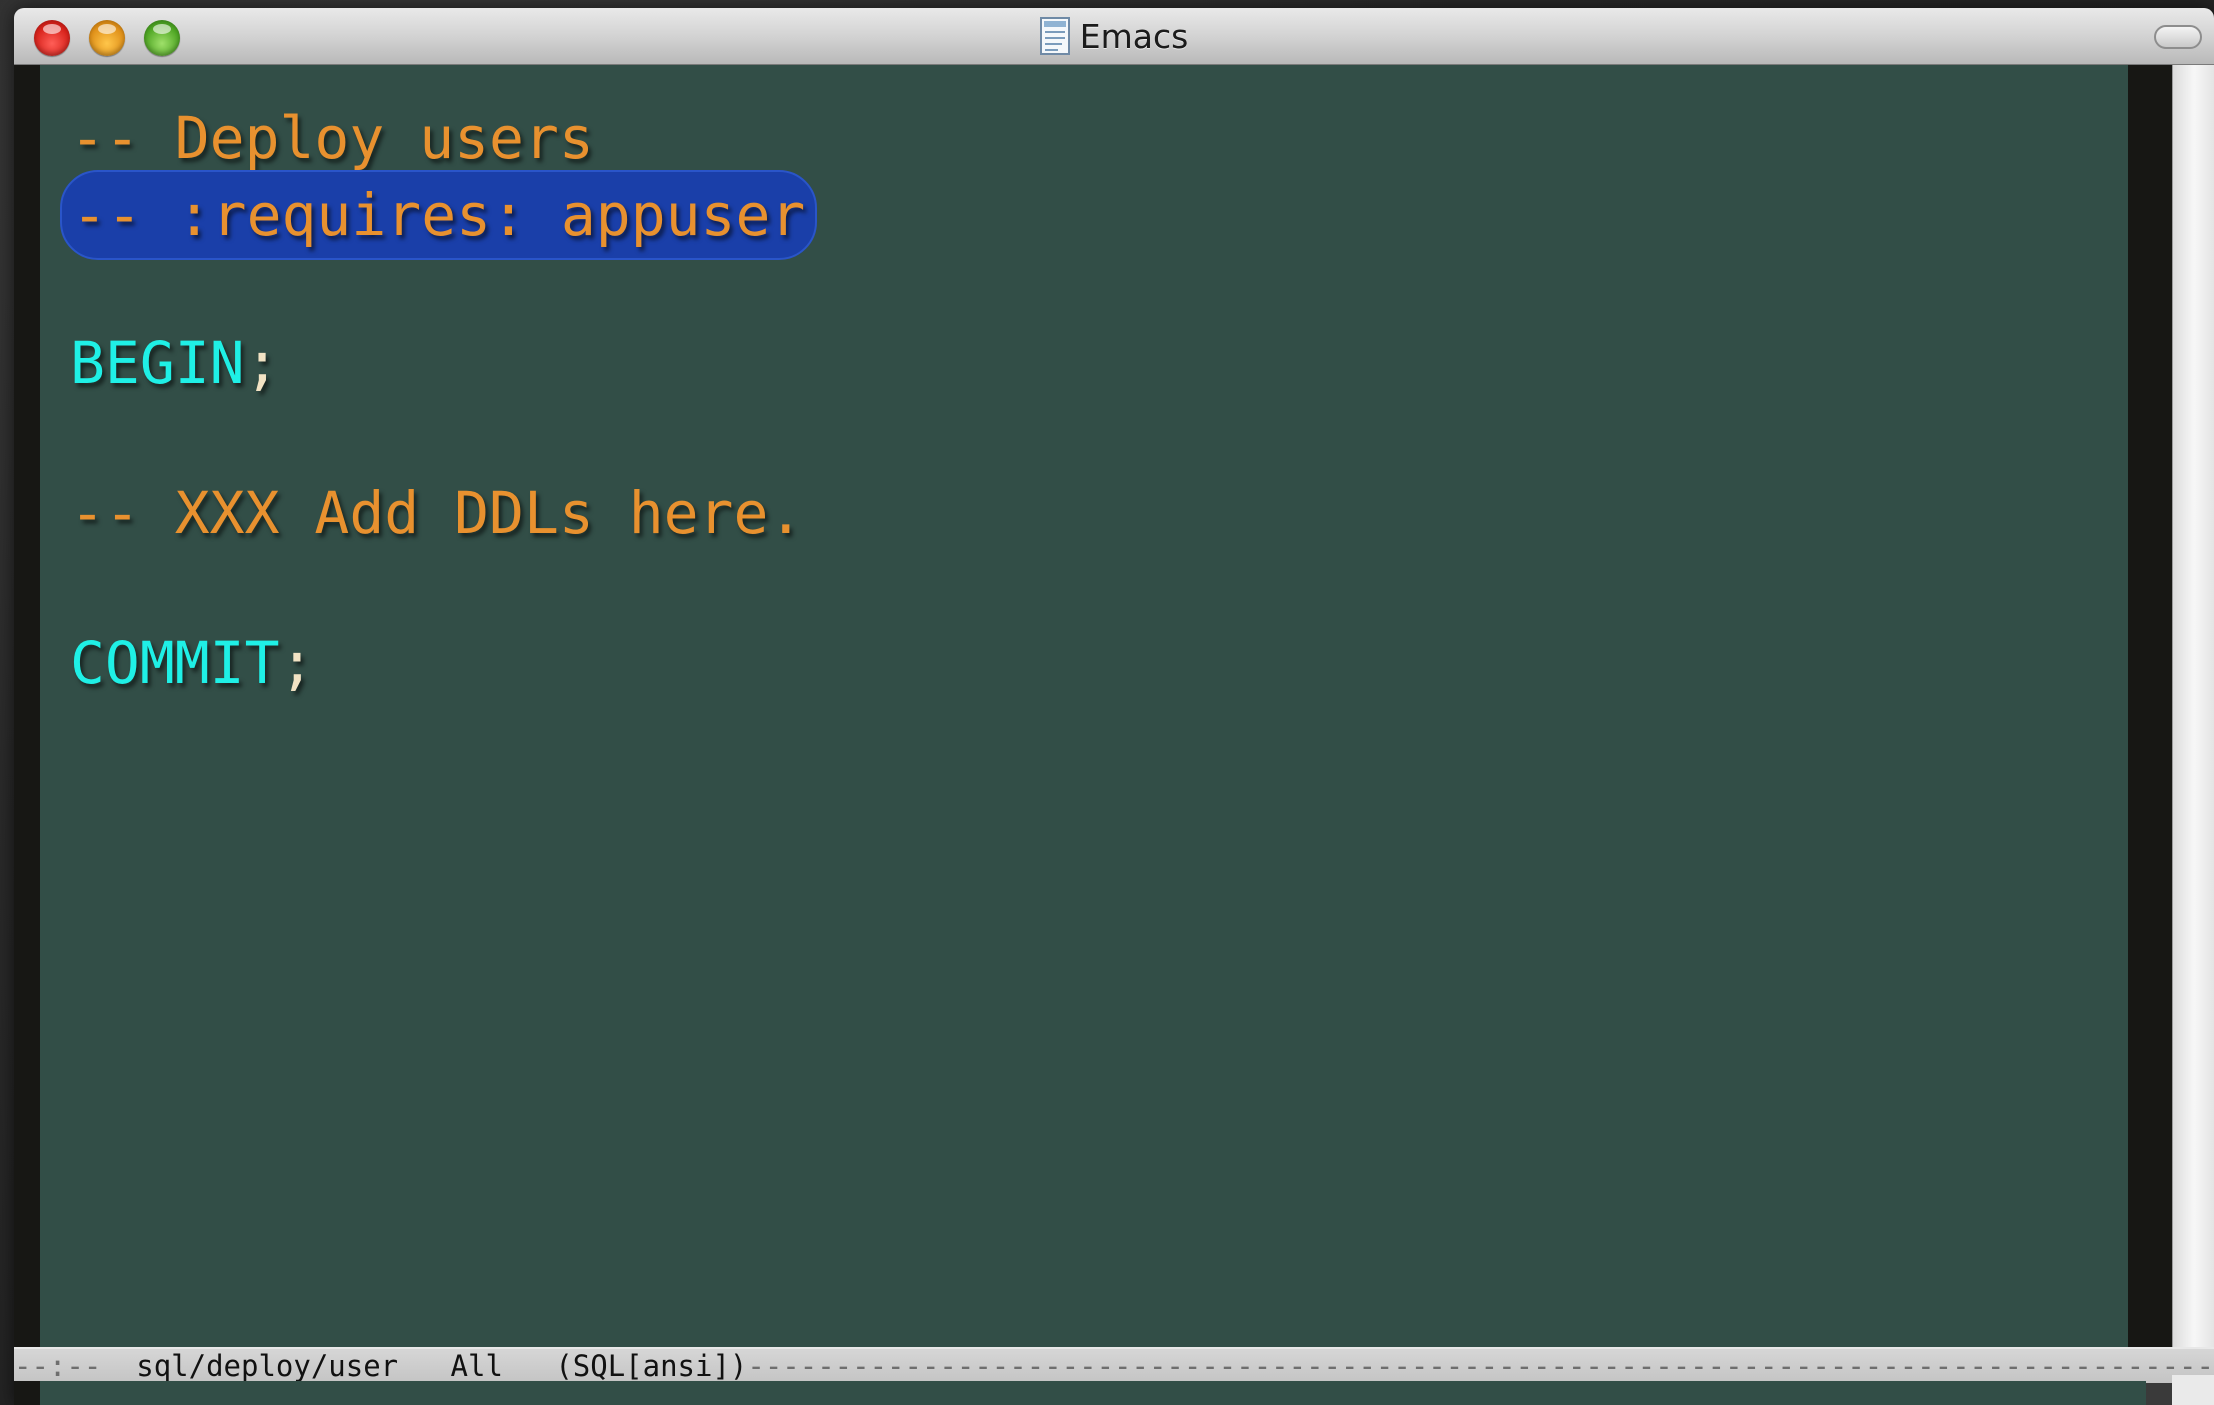  I want to click on code-line: -- :requires: appuser, so click(439, 215).